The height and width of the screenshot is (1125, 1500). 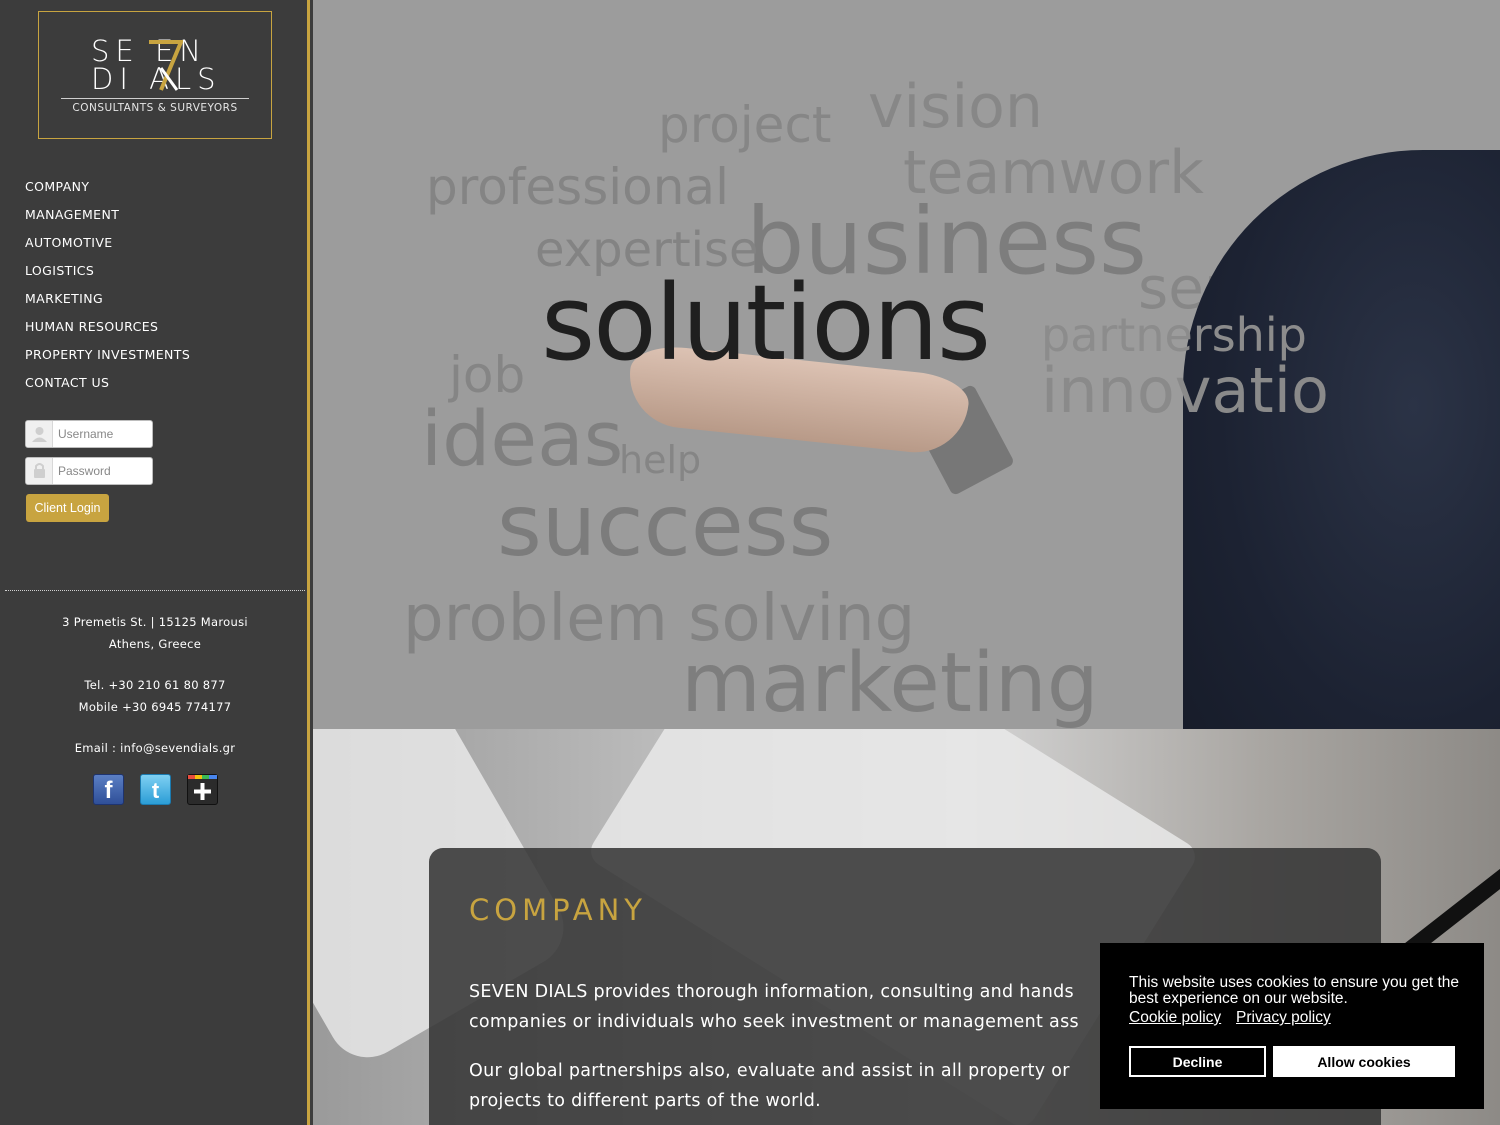 I want to click on nav-link-company: COMPANY, so click(x=57, y=186).